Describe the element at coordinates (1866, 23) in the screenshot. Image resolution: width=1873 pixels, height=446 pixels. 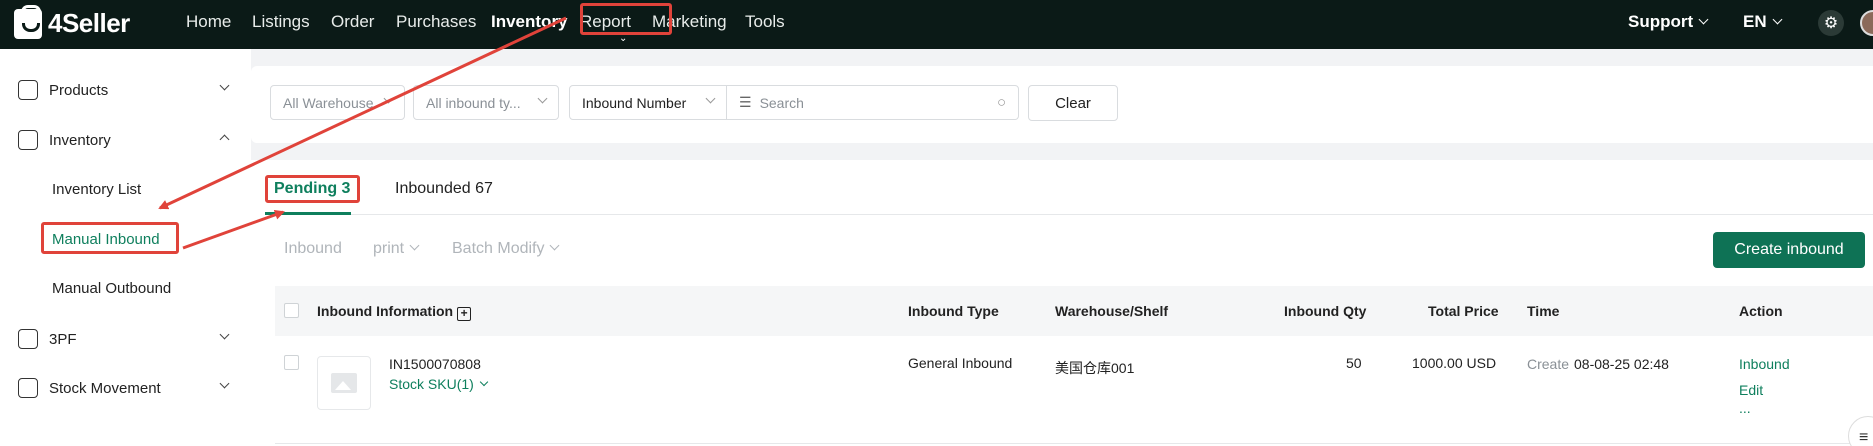
I see `user-avatar` at that location.